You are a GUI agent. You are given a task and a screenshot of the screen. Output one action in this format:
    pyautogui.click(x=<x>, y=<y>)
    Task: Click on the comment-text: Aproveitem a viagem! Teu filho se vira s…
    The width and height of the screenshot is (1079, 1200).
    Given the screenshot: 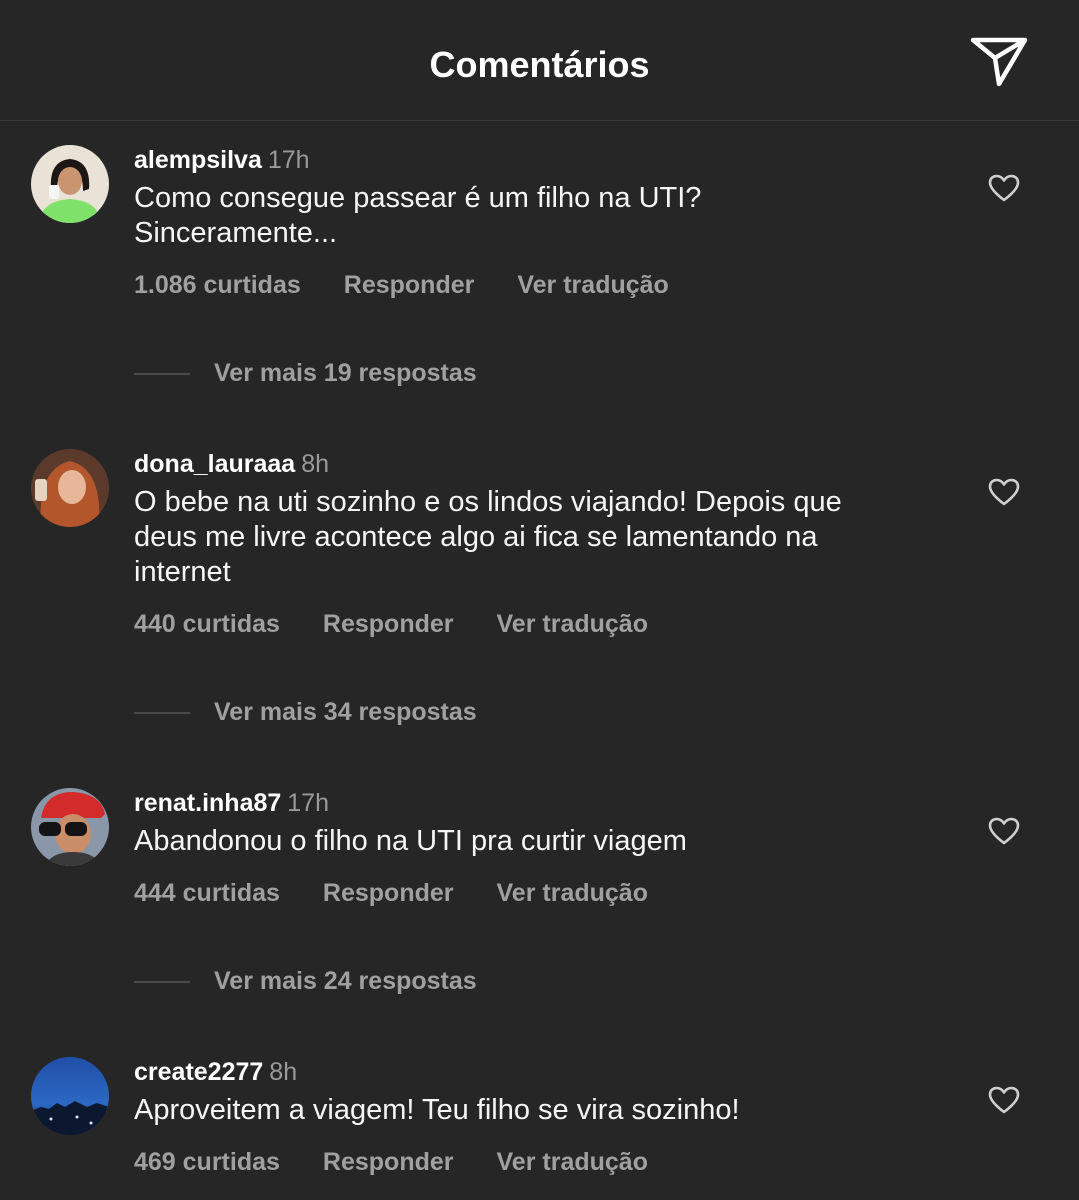 What is the action you would take?
    pyautogui.click(x=437, y=1110)
    